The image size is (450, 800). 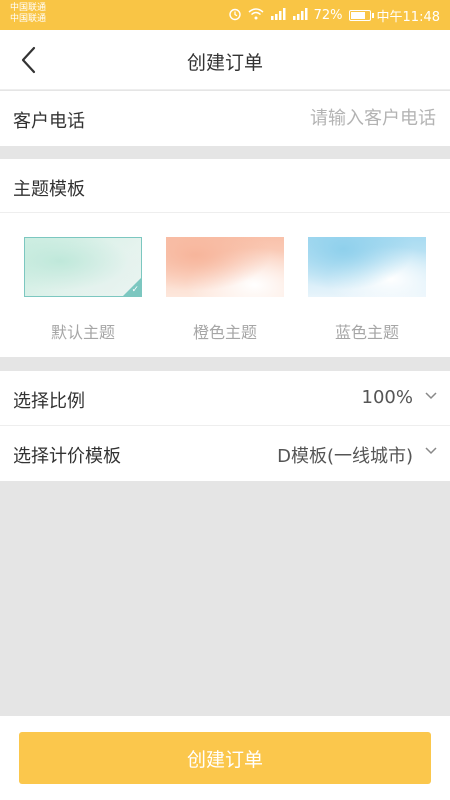 What do you see at coordinates (225, 453) in the screenshot?
I see `pricing-template-select-row: 选择计价模板 D模板(一线城市)` at bounding box center [225, 453].